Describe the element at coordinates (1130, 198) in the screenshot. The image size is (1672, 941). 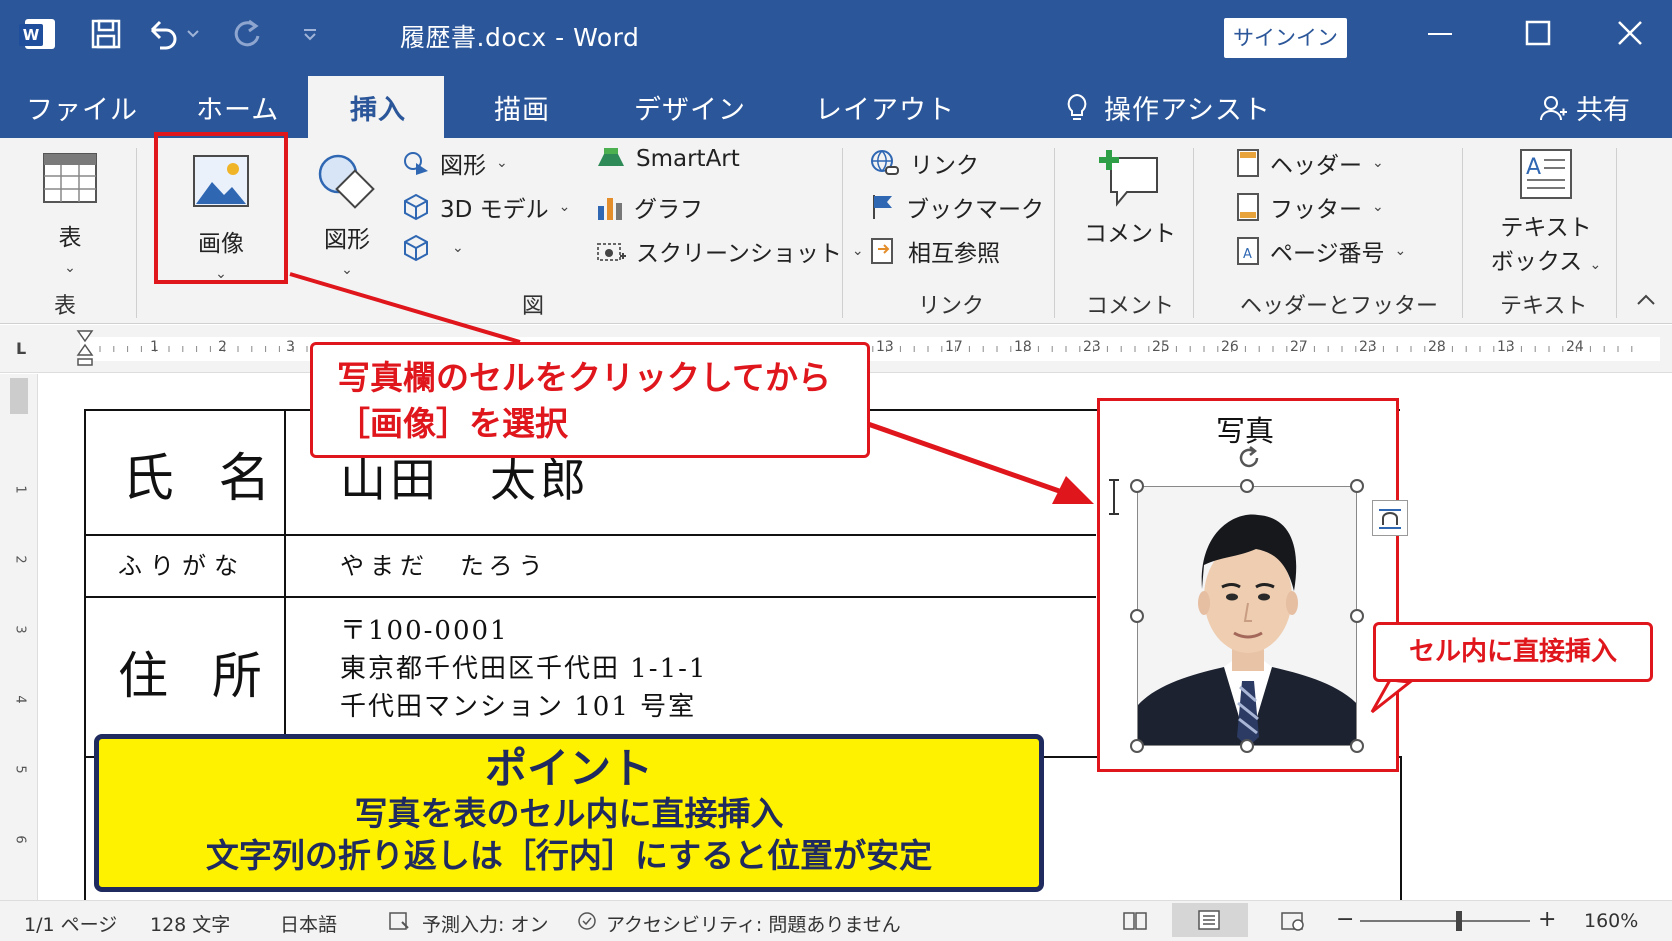
I see `comment-button: コメント` at that location.